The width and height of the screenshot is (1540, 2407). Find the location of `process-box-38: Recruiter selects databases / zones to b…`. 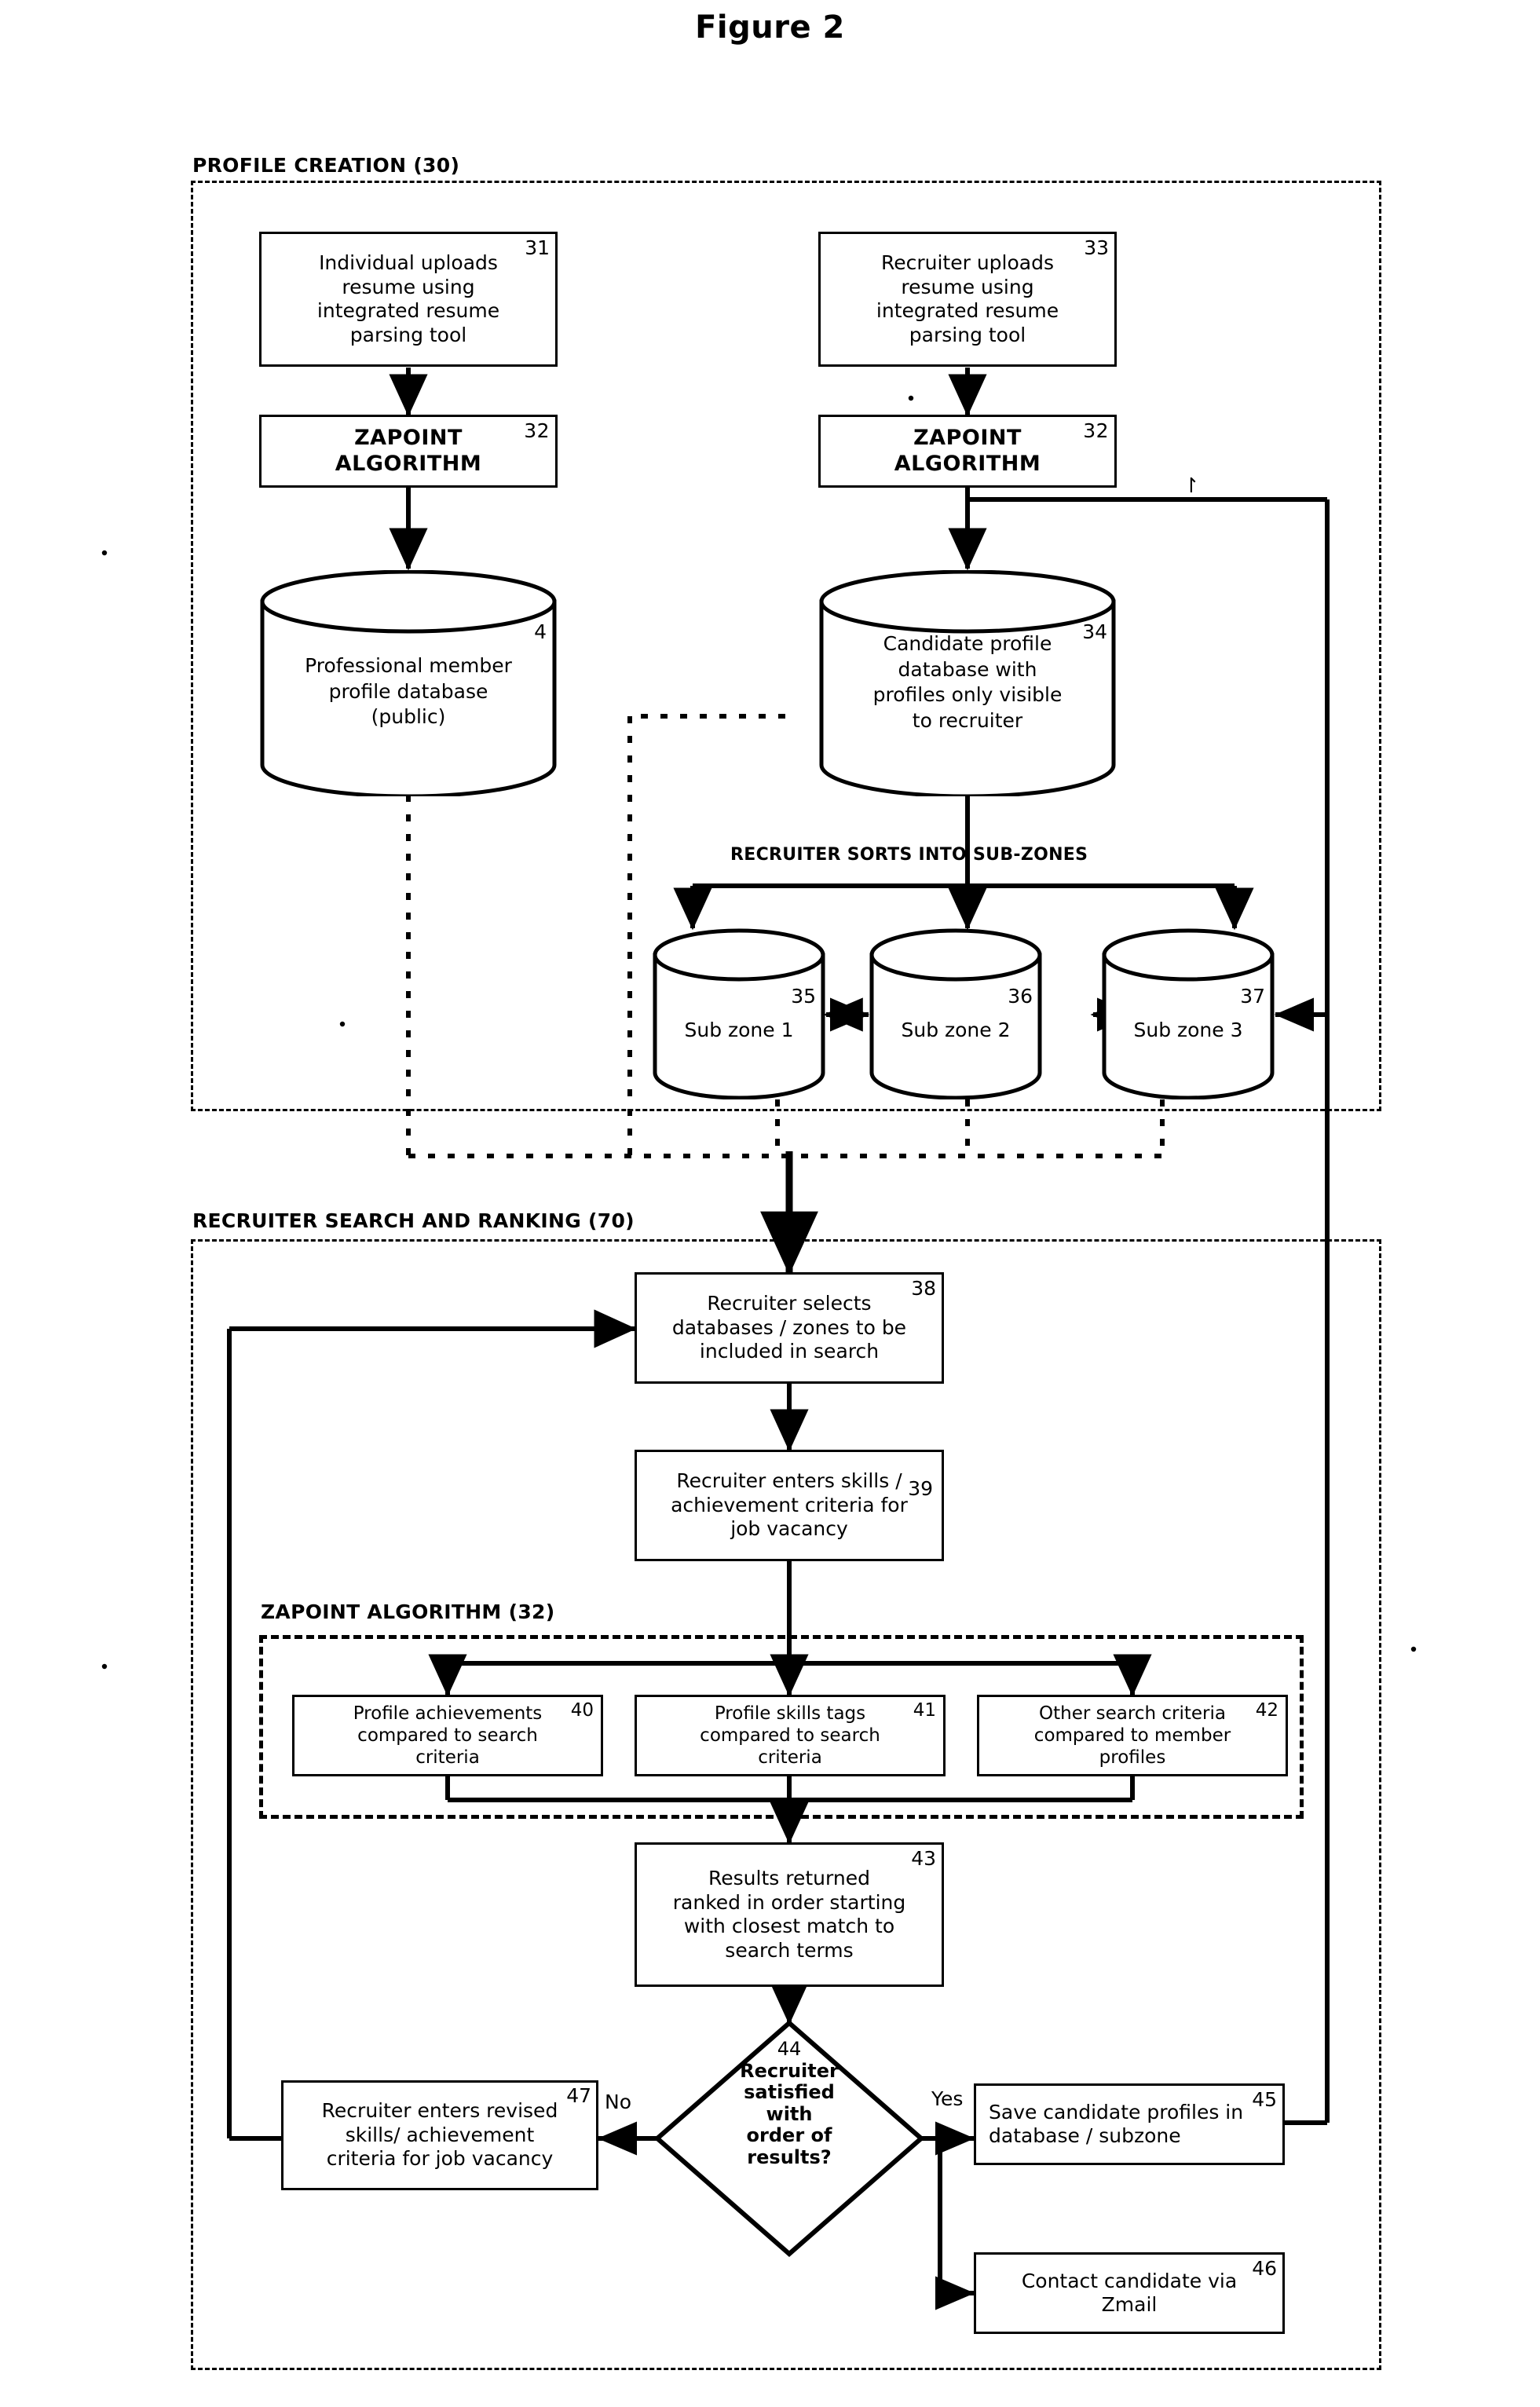

process-box-38: Recruiter selects databases / zones to b… is located at coordinates (789, 1328).